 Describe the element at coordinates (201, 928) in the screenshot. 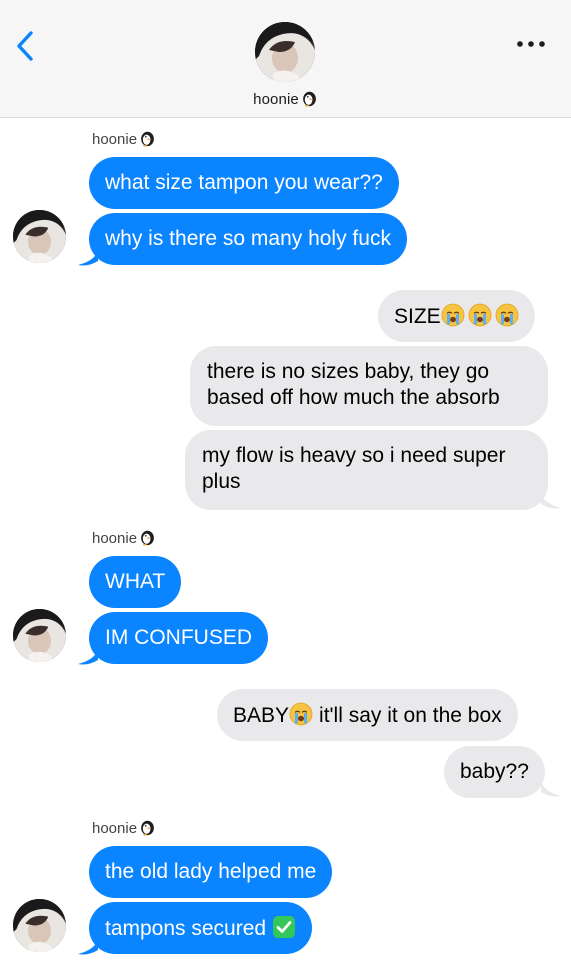

I see `incoming-message: tampons secured` at that location.